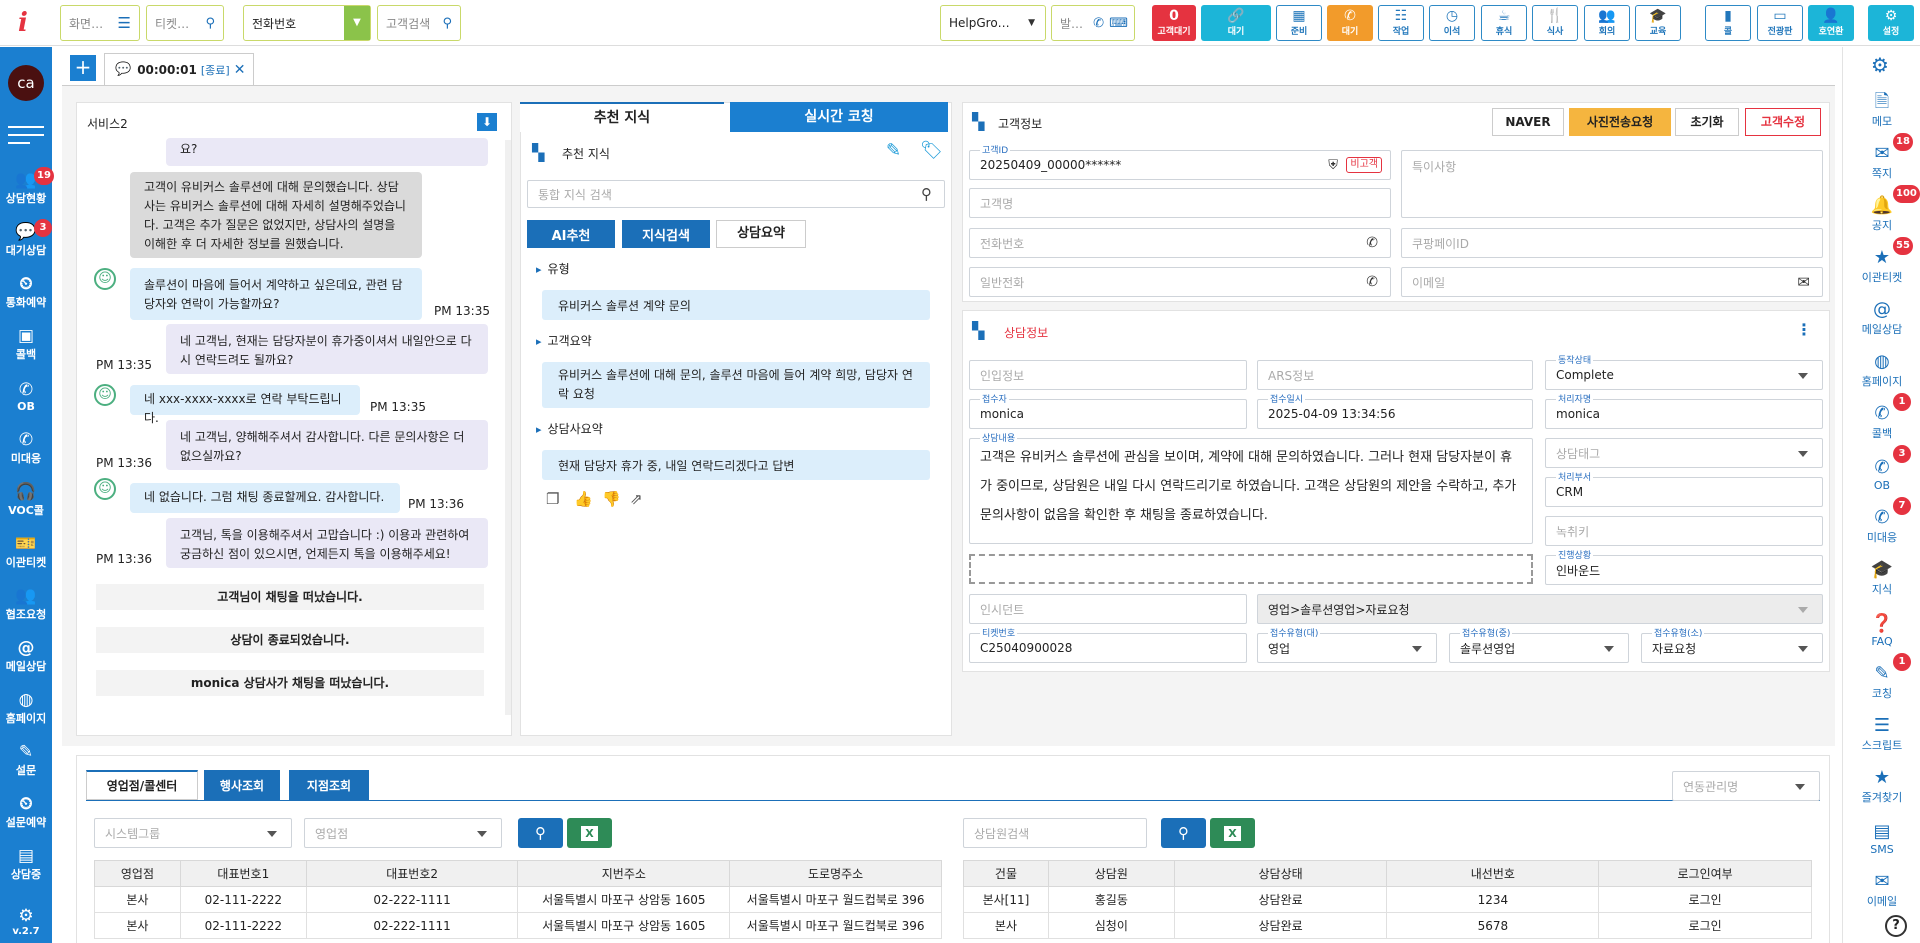  What do you see at coordinates (240, 70) in the screenshot?
I see `close-icon: ✕` at bounding box center [240, 70].